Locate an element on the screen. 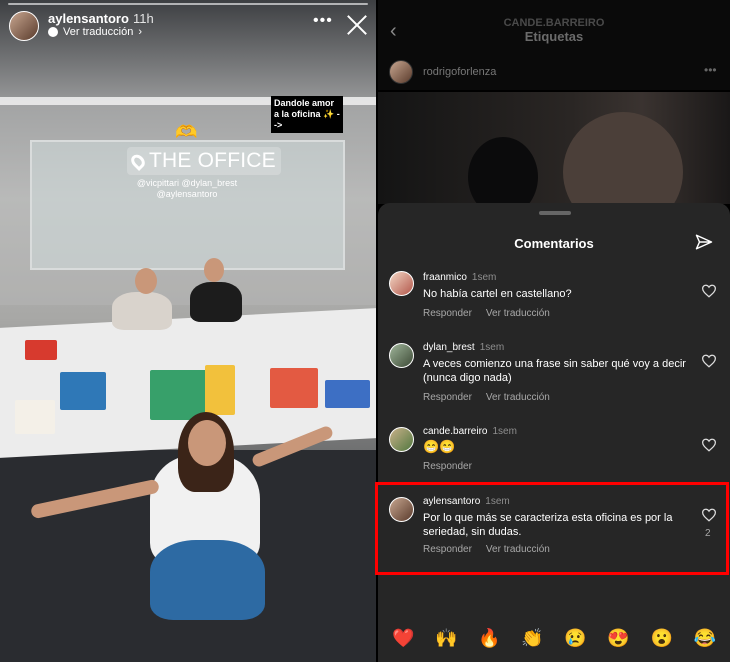  story-progress-bar is located at coordinates (188, 4).